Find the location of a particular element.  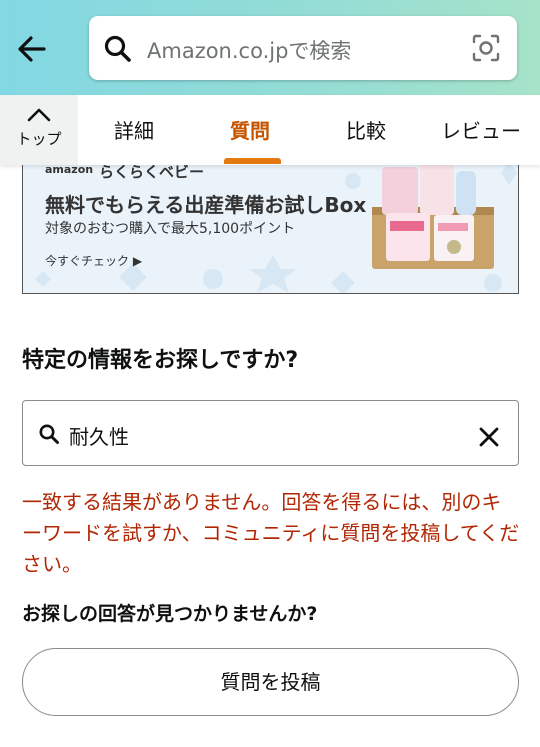

back-button is located at coordinates (33, 49).